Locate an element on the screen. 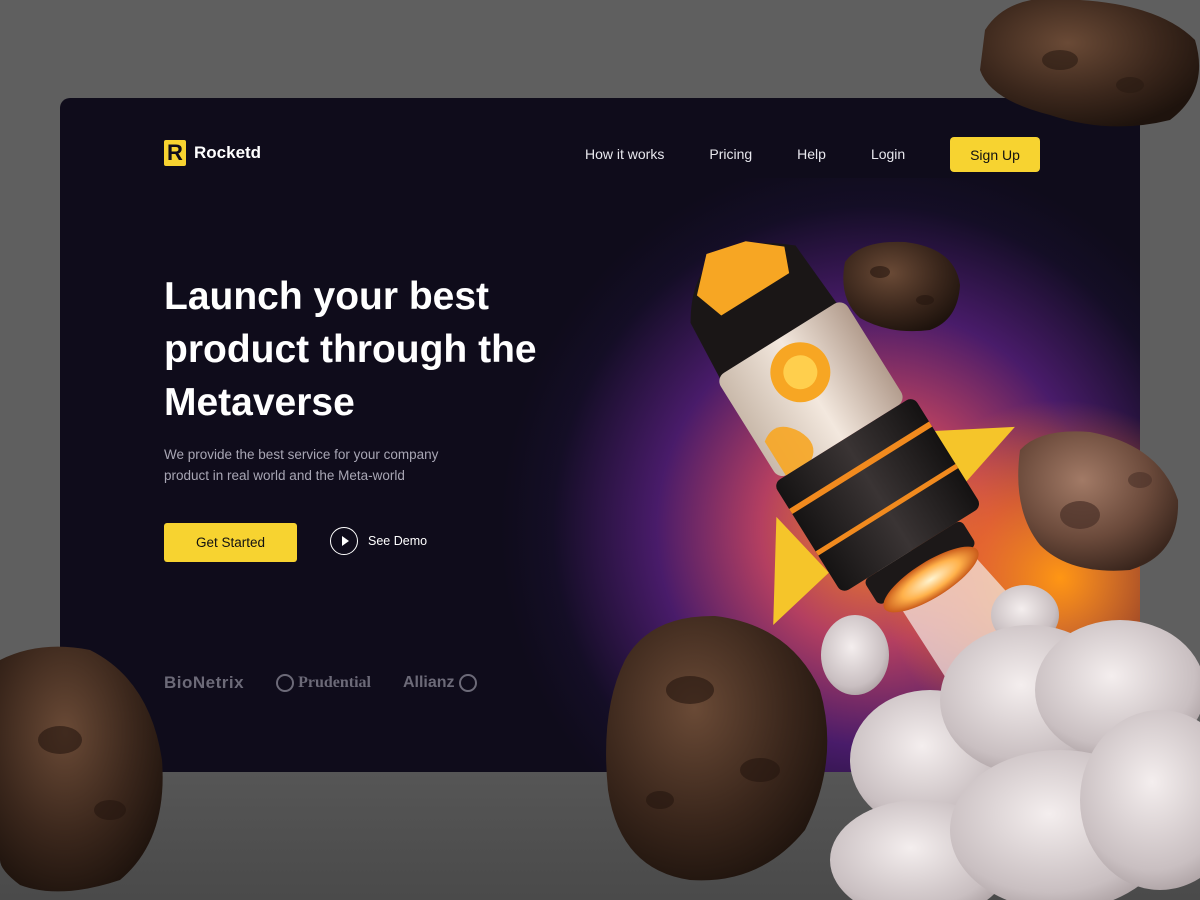 The image size is (1200, 900). partner-bionetrix: BioNetrix is located at coordinates (204, 682).